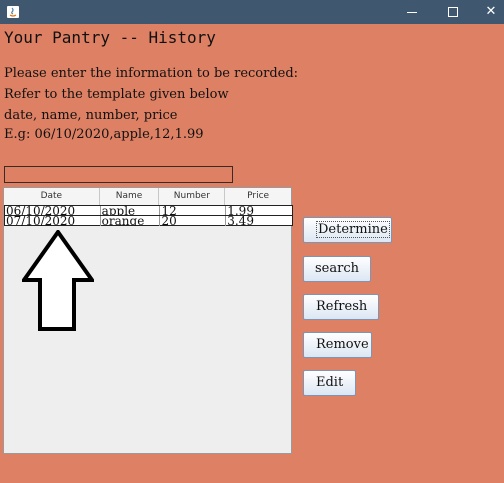  What do you see at coordinates (110, 37) in the screenshot?
I see `page-title: Your Pantry -- History` at bounding box center [110, 37].